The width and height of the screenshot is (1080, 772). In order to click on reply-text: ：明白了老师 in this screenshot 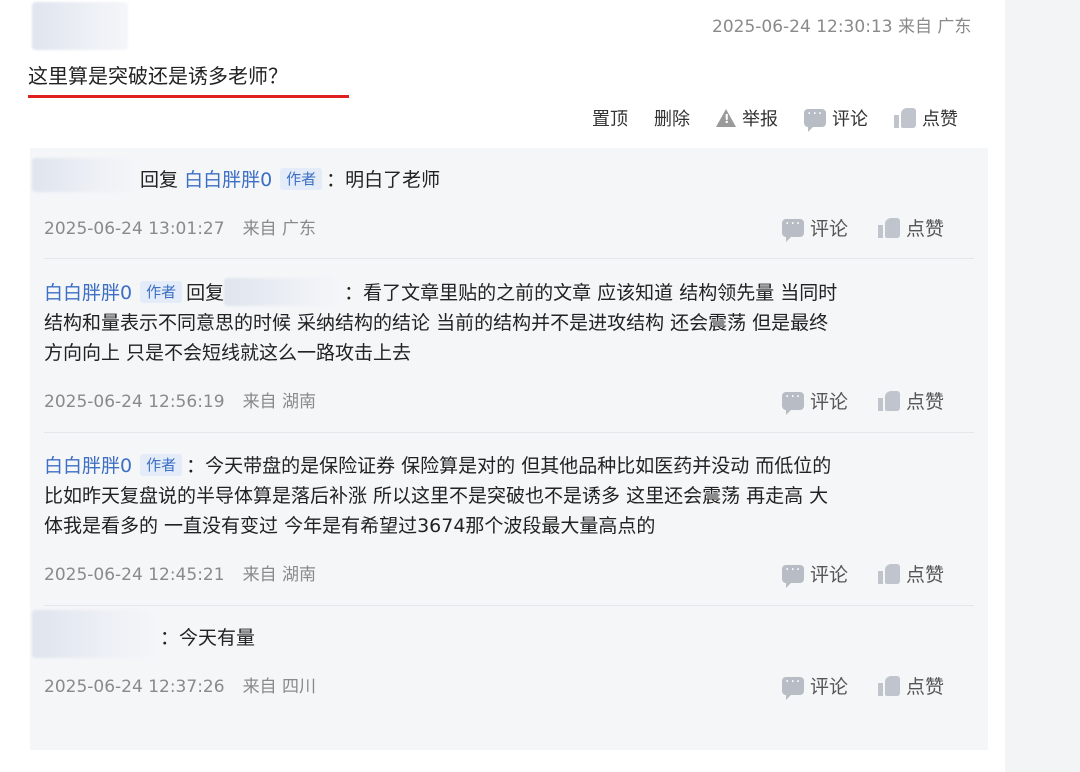, I will do `click(383, 180)`.